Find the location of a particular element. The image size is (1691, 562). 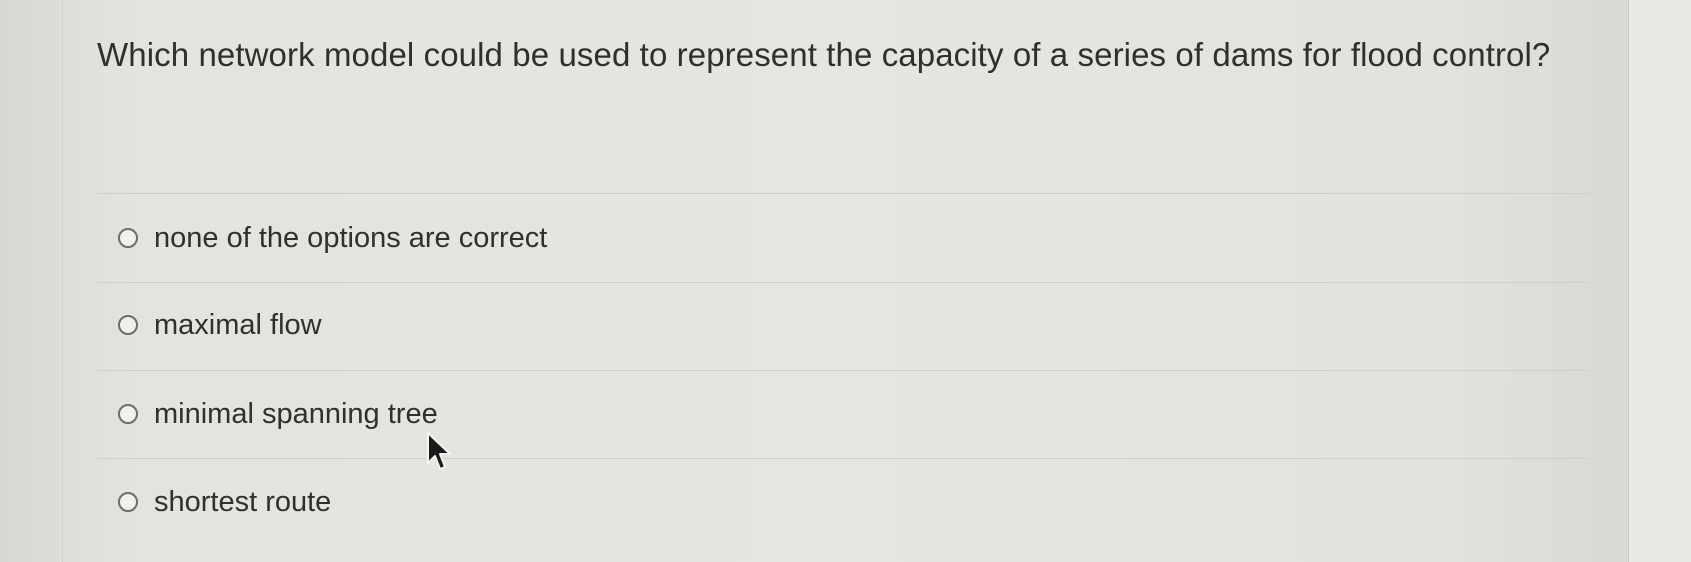

option-shortest-route: shortest route is located at coordinates (224, 502).